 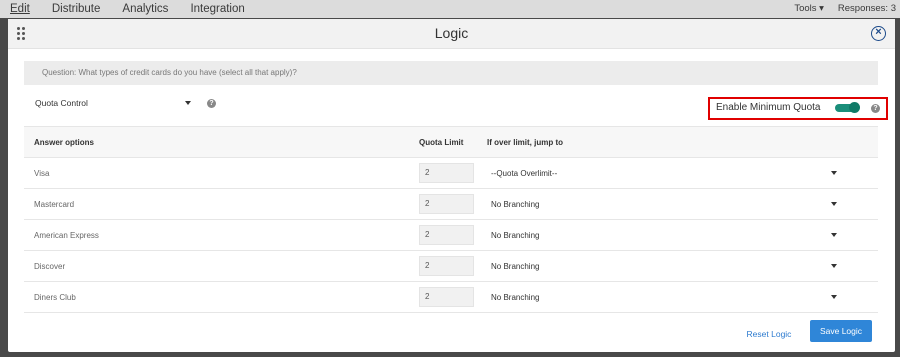 What do you see at coordinates (221, 297) in the screenshot?
I see `answer-label: Diners Club` at bounding box center [221, 297].